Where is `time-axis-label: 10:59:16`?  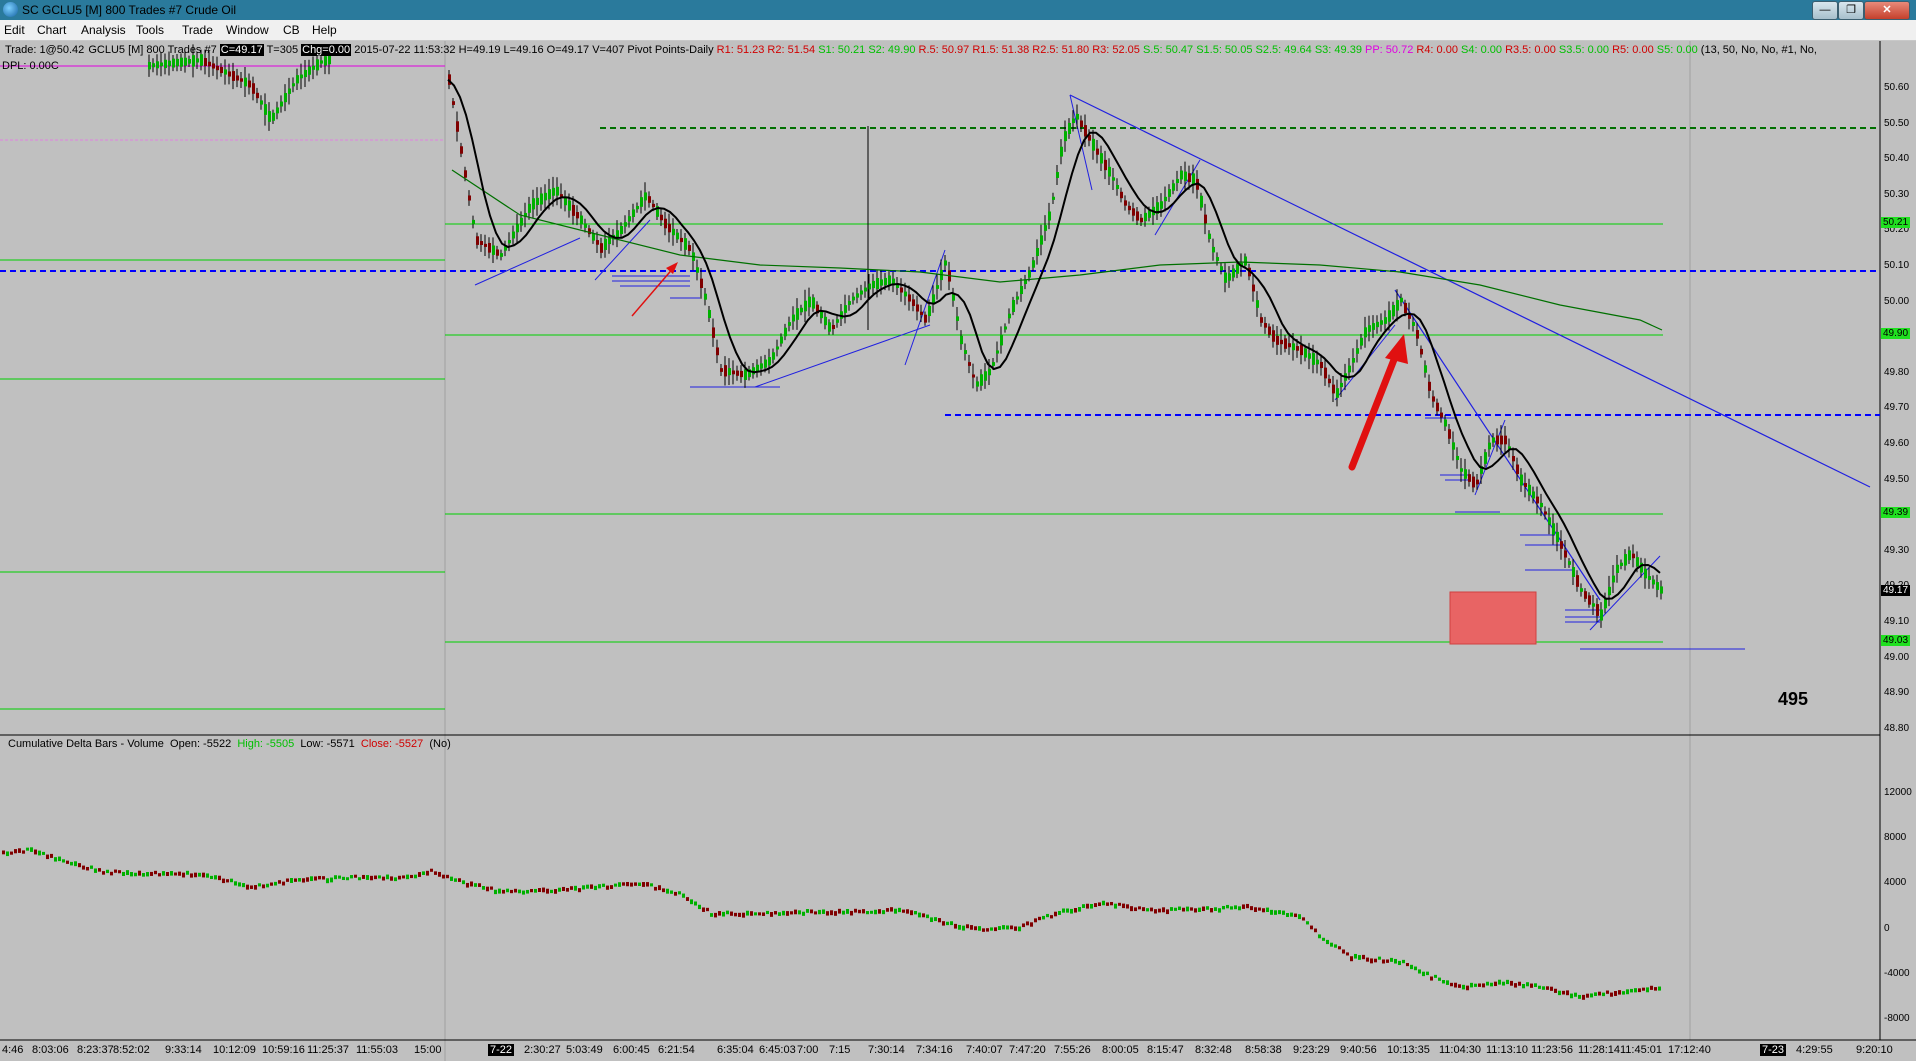 time-axis-label: 10:59:16 is located at coordinates (283, 1050).